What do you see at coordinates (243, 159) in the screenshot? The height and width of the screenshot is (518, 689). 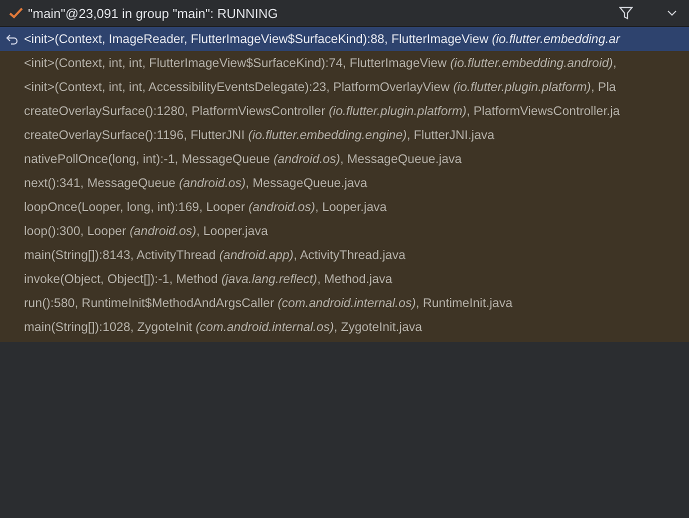 I see `stack-frame-text: nativePollOnce(long, int):-1, MessageQueue (android.os), MessageQueue.java` at bounding box center [243, 159].